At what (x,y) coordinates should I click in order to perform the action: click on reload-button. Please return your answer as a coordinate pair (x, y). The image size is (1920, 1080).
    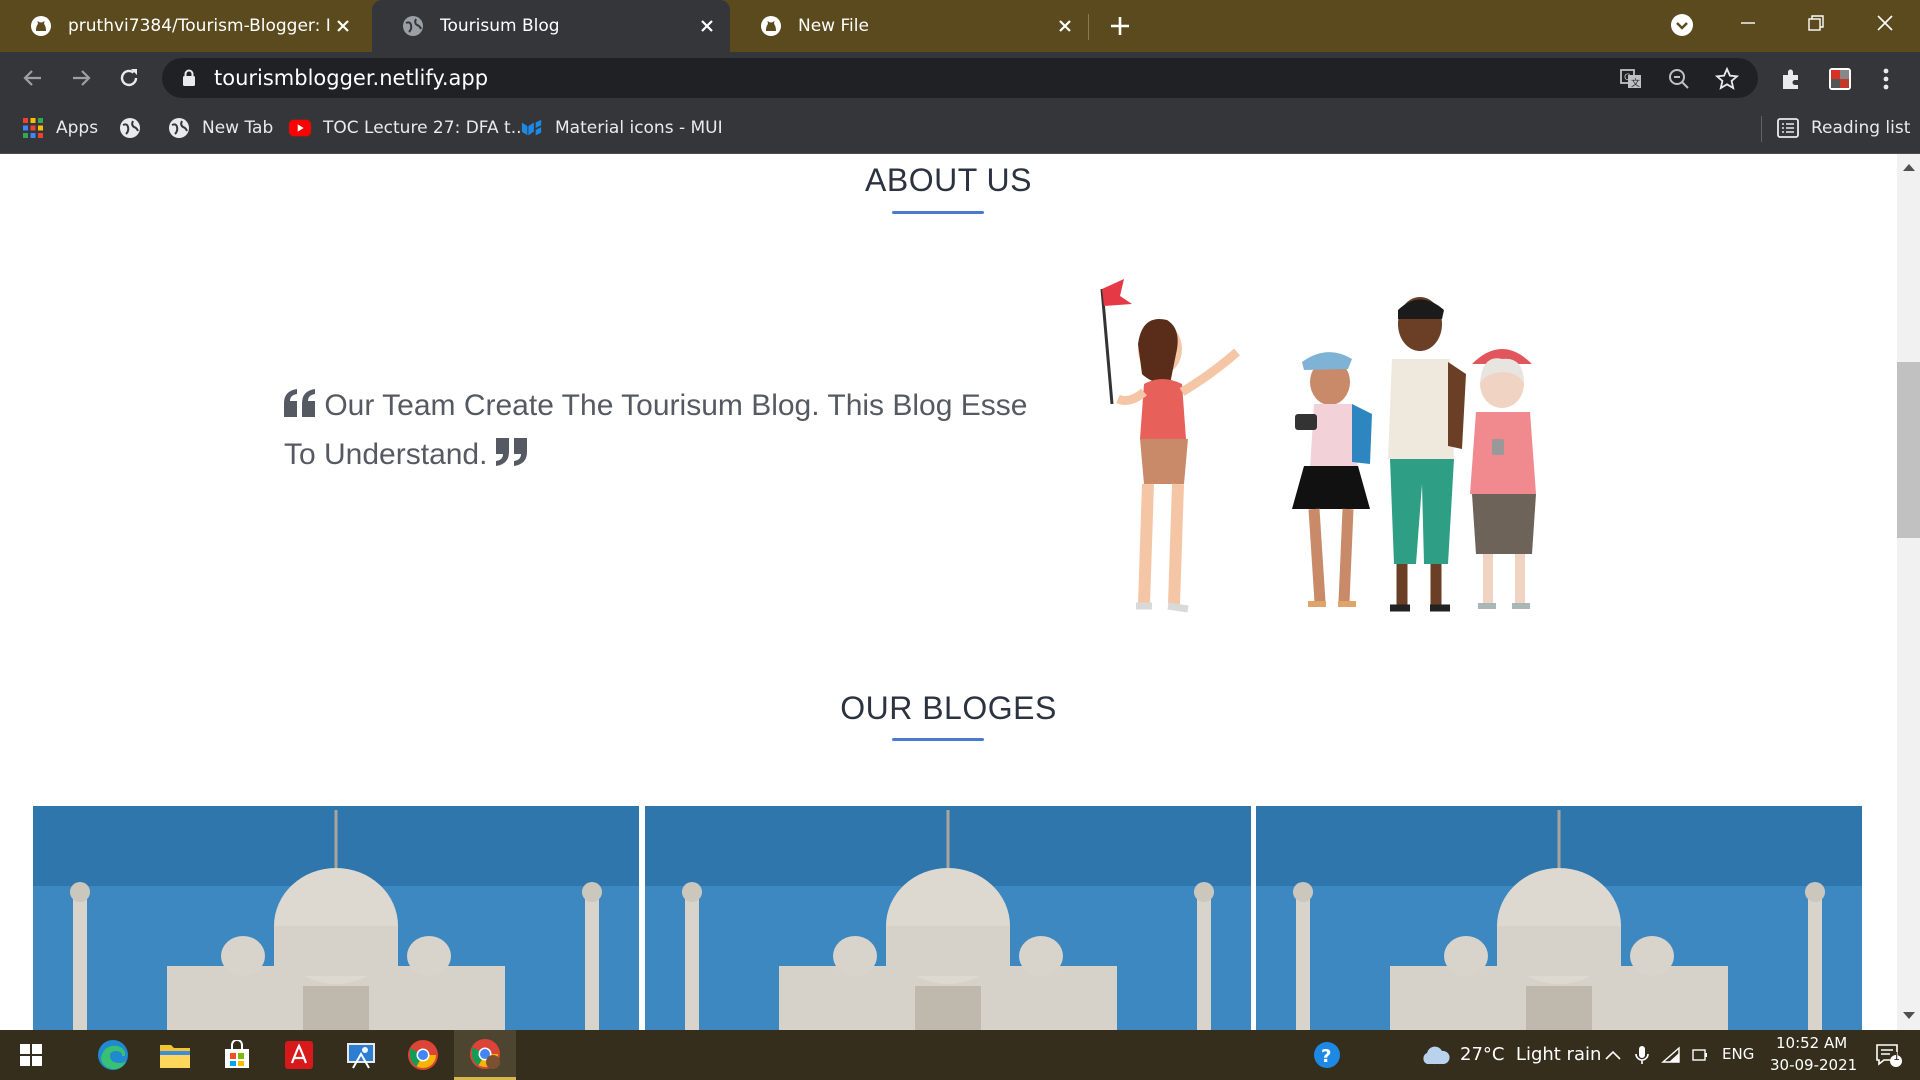
    Looking at the image, I should click on (129, 78).